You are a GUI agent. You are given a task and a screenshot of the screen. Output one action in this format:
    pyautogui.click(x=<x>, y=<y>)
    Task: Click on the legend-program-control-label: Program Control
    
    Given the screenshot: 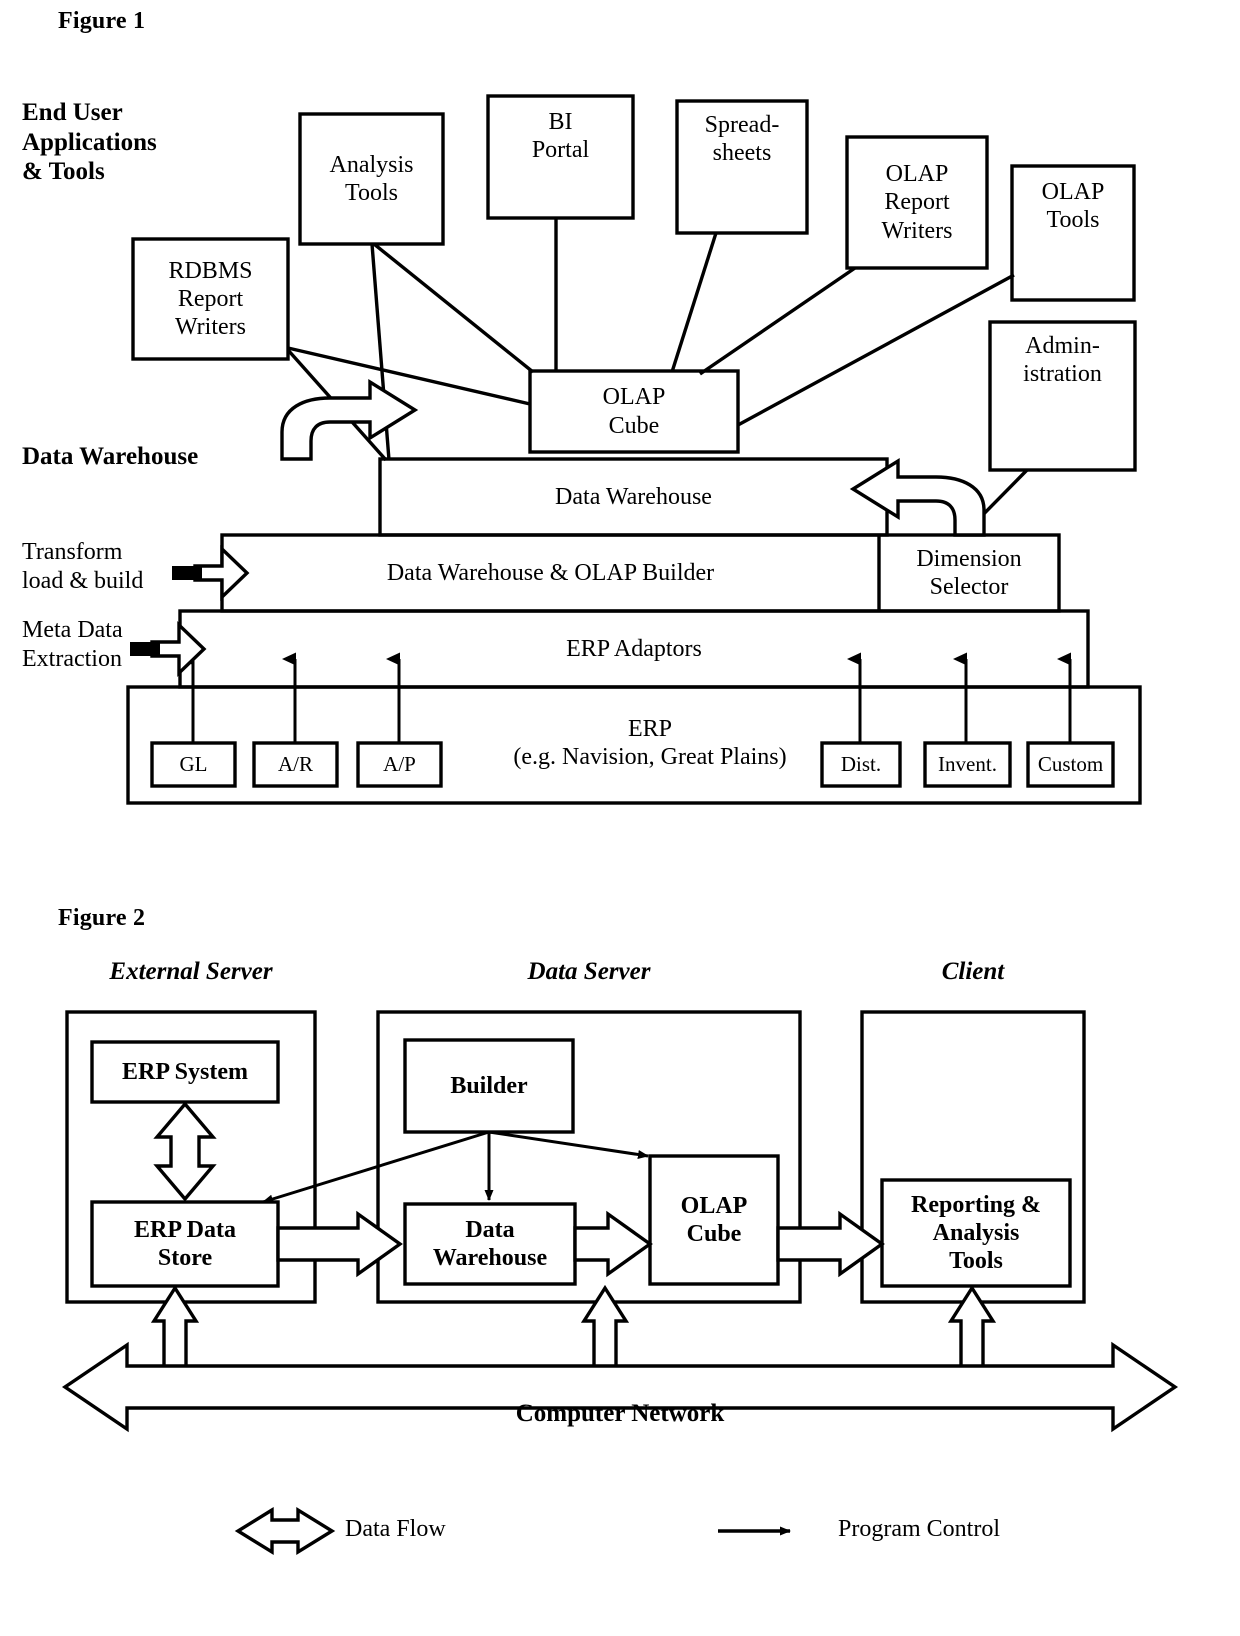 What is the action you would take?
    pyautogui.click(x=919, y=1529)
    